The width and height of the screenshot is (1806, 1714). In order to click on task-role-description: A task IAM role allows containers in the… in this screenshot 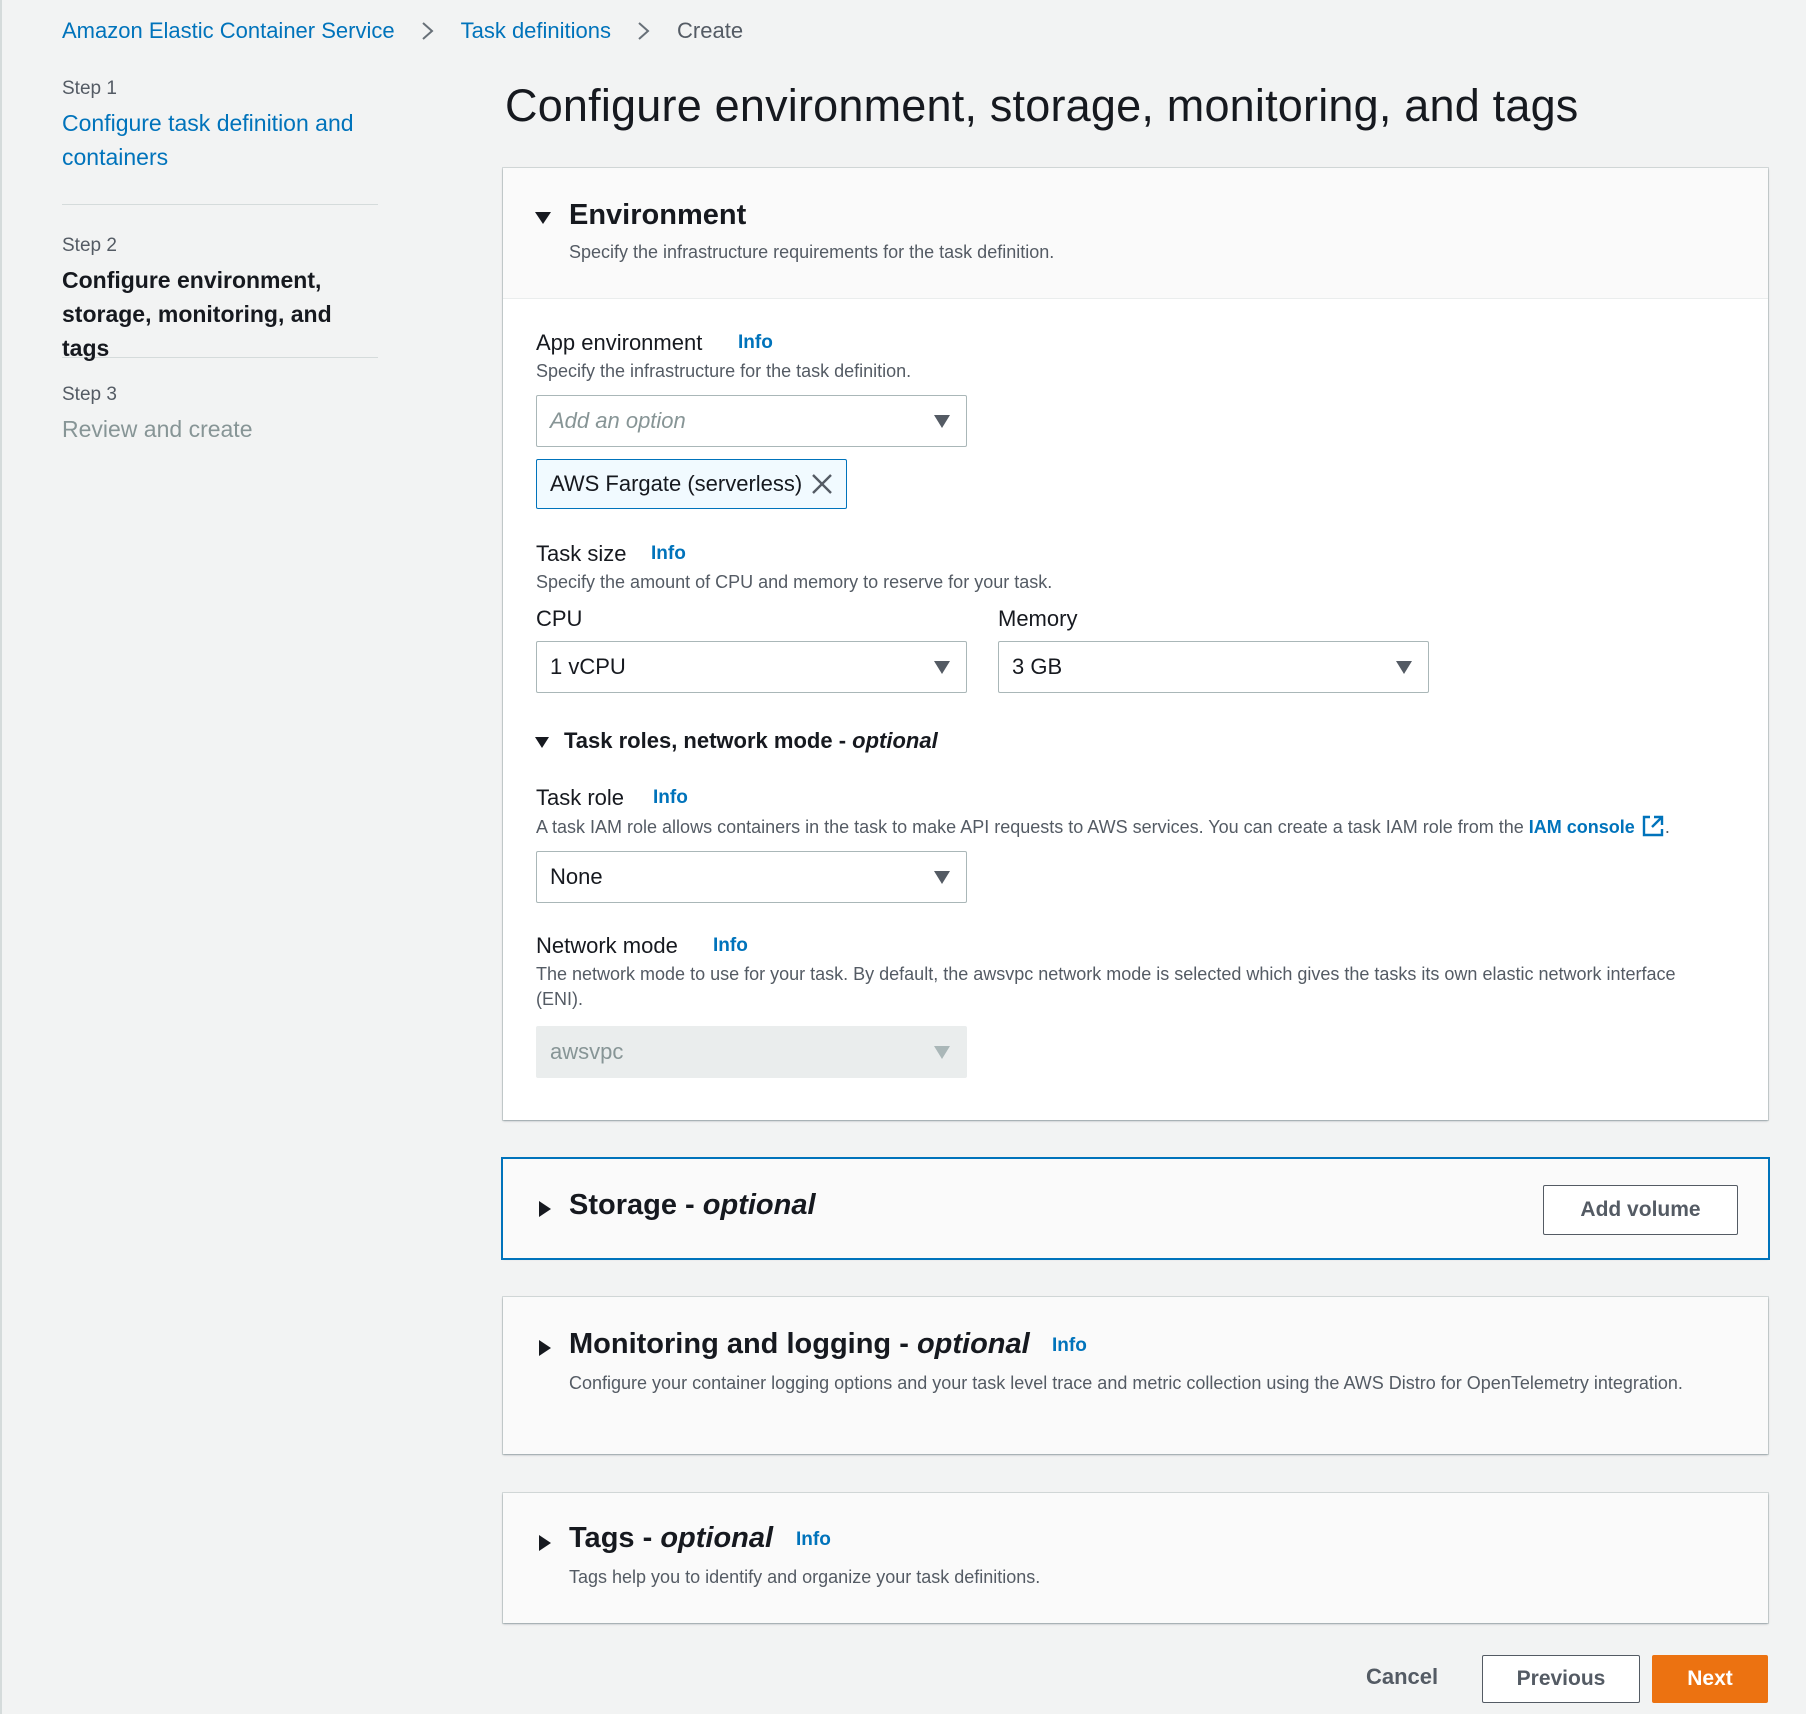, I will do `click(1103, 827)`.